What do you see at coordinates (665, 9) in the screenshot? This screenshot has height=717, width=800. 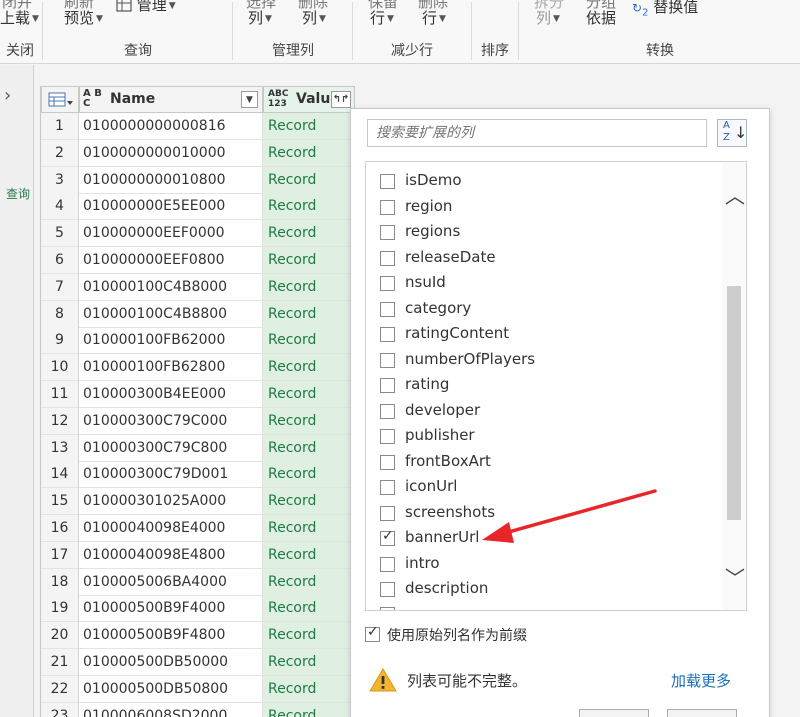 I see `replace-values-button: ↻2 替换值` at bounding box center [665, 9].